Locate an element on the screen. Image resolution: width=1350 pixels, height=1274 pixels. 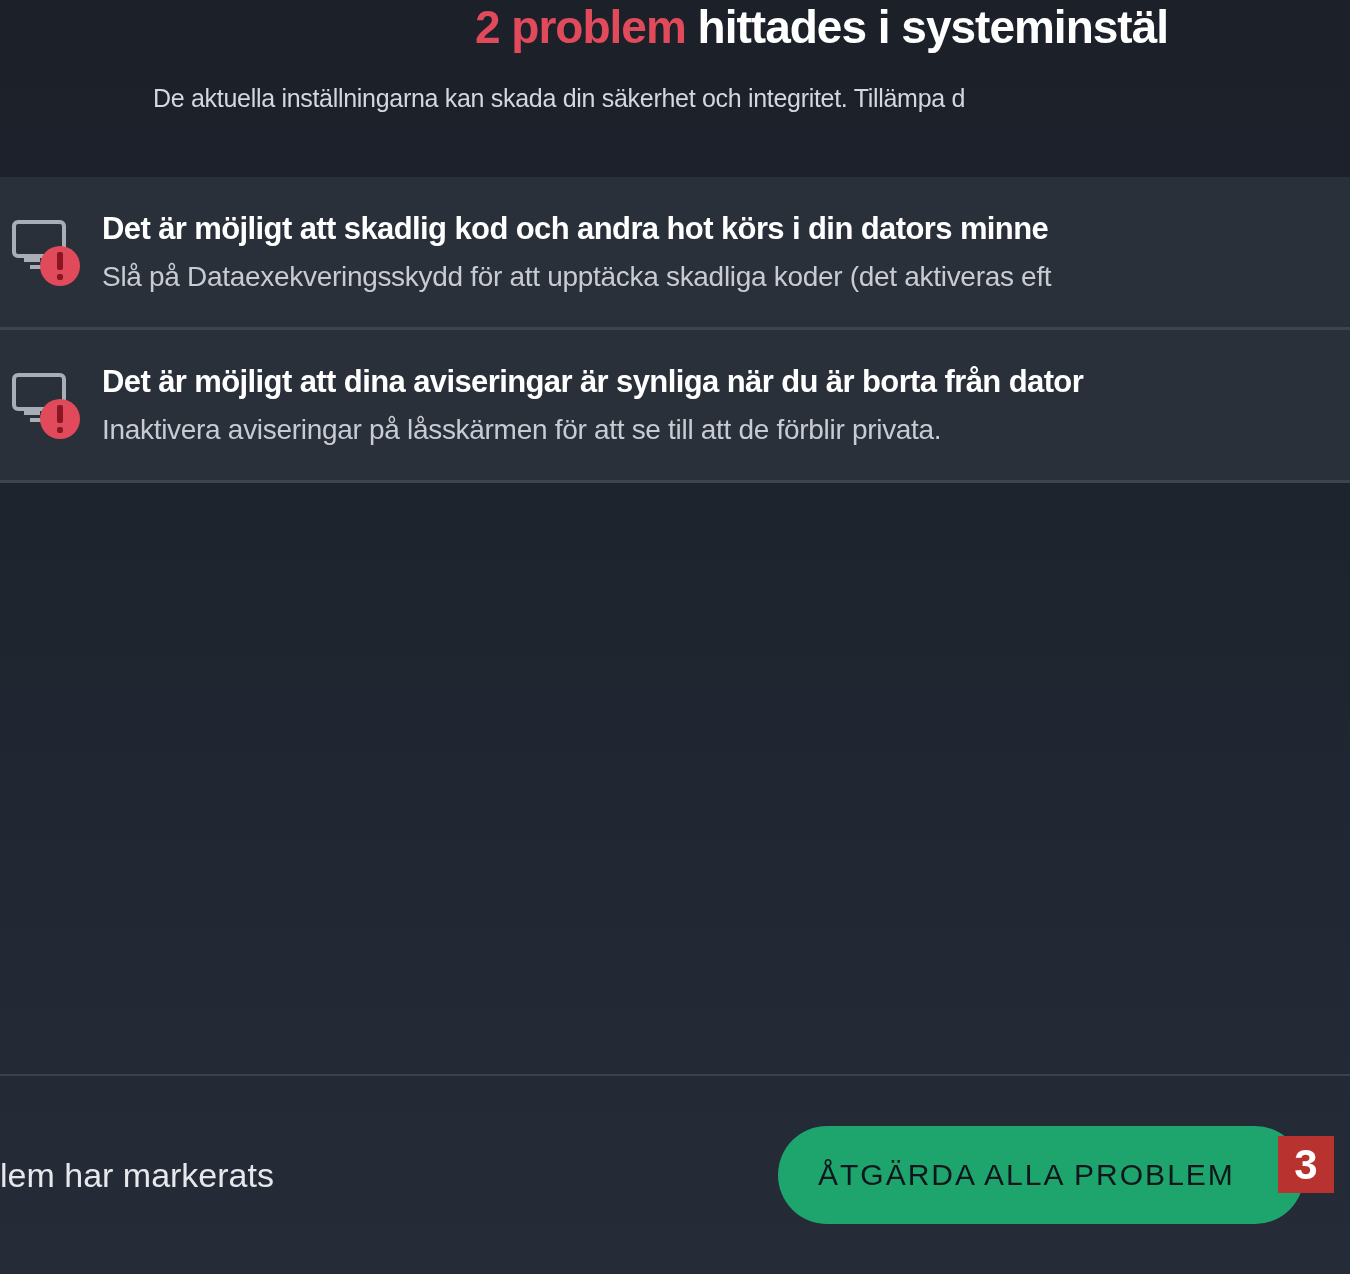
problem-title: Det är möjligt att dina aviseringar är synliga när du är borta från dator is located at coordinates (593, 382).